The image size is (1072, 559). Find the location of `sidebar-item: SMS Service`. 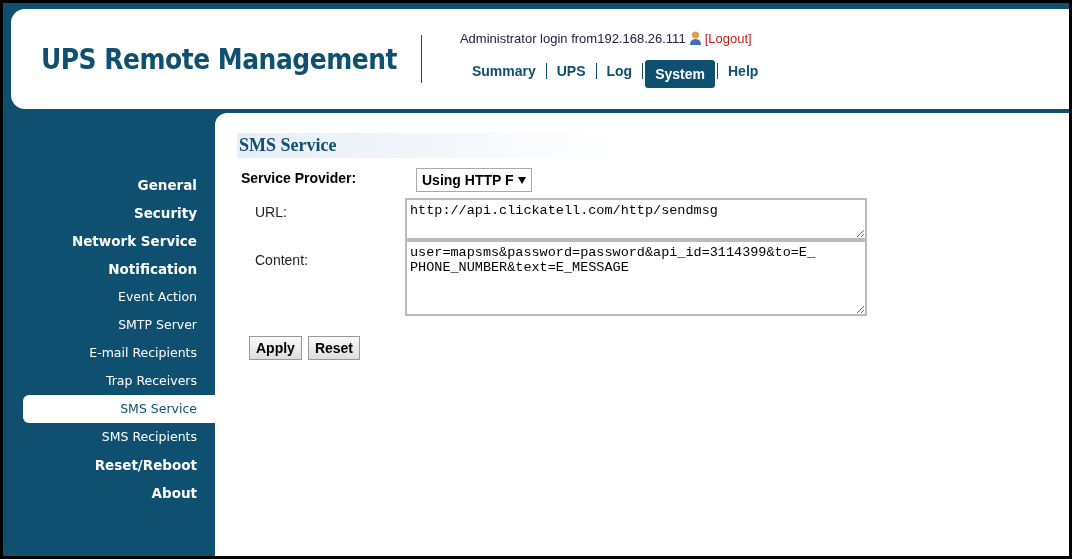

sidebar-item: SMS Service is located at coordinates (119, 409).